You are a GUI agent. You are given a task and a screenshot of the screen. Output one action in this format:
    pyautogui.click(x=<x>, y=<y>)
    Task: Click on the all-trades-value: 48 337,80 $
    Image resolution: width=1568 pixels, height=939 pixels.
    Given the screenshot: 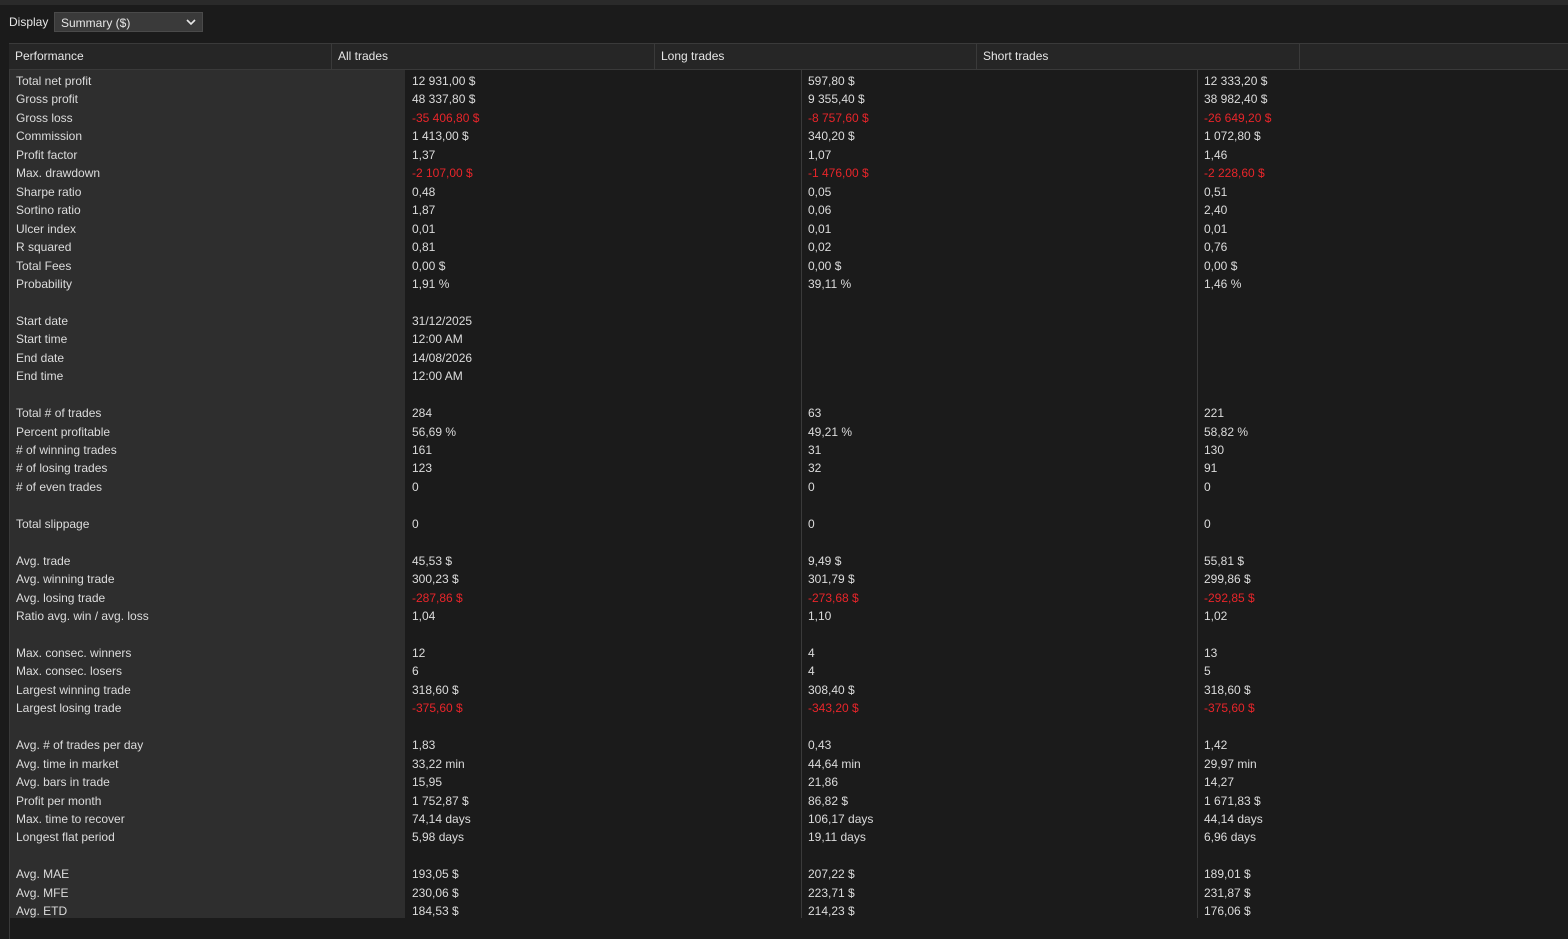 What is the action you would take?
    pyautogui.click(x=444, y=99)
    